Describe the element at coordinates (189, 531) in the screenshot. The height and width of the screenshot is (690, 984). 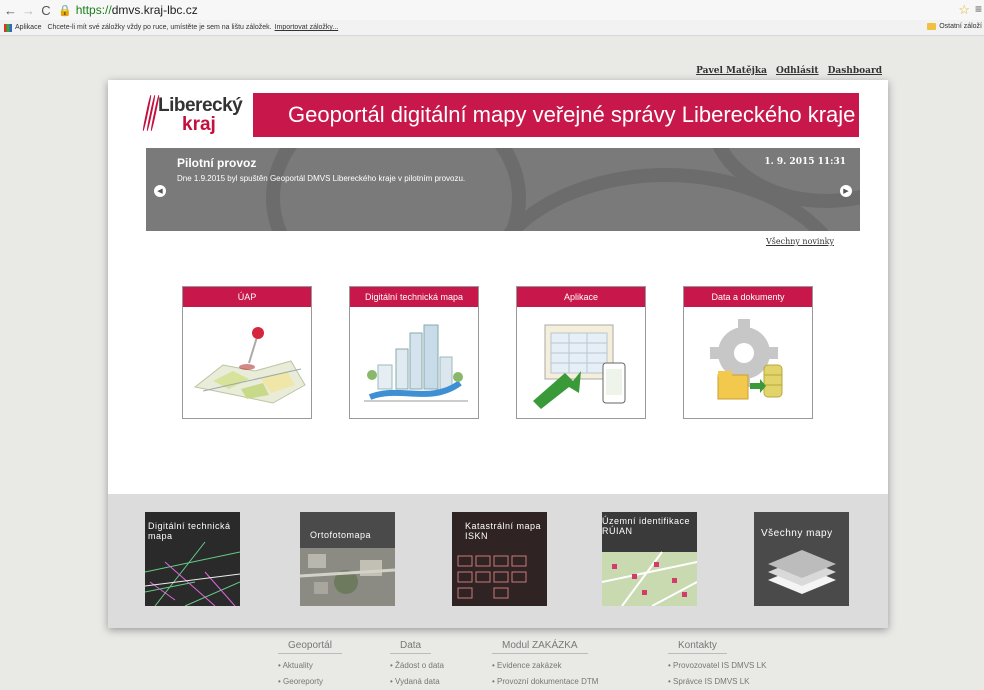
I see `map-dtm-label: Digitální technická mapa` at that location.